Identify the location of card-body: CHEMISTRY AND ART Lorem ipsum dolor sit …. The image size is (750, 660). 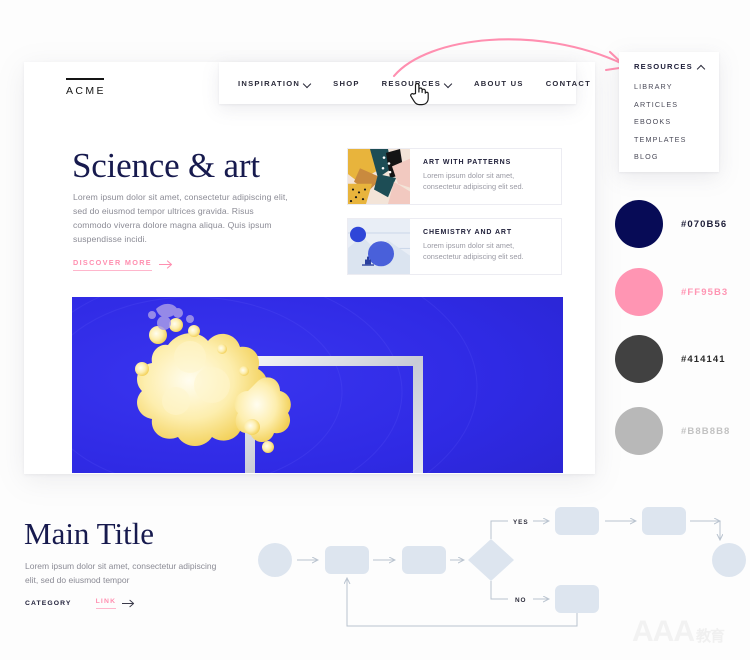
(485, 246).